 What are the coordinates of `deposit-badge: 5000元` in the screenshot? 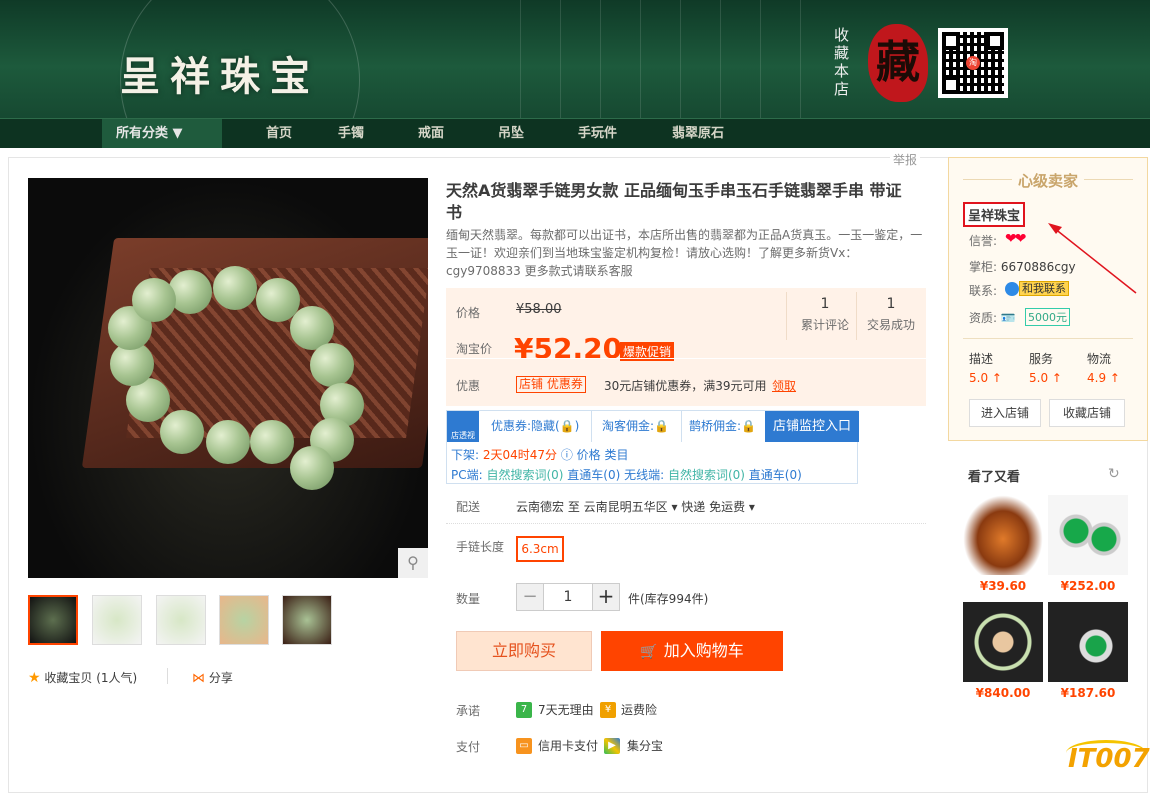 It's located at (1047, 317).